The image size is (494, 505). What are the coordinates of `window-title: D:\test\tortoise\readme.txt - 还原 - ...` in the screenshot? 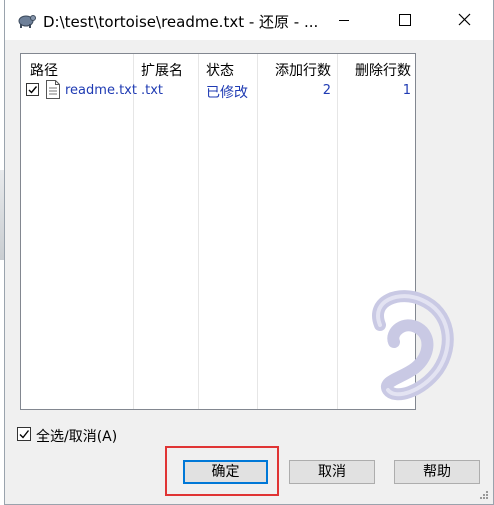 It's located at (181, 22).